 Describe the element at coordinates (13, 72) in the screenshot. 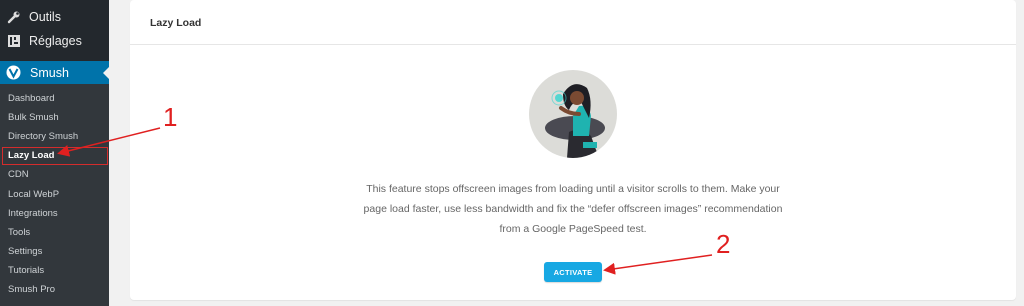

I see `smush-logo-icon` at that location.